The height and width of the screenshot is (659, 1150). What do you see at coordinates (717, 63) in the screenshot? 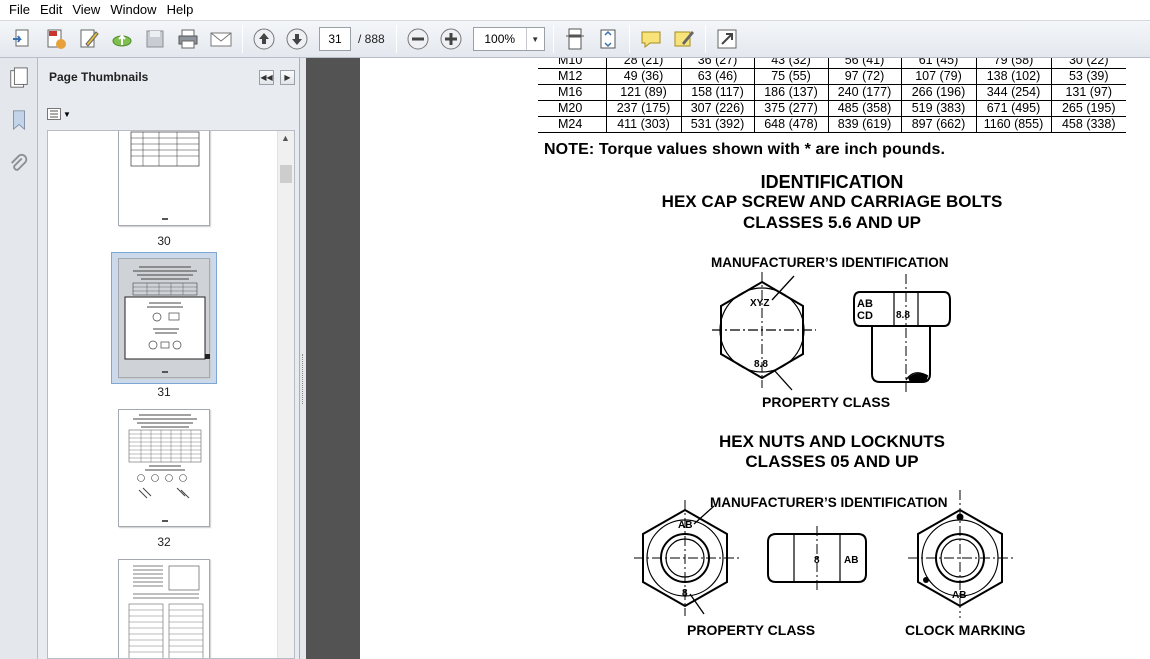
I see `torque-cell: 36 (27)` at bounding box center [717, 63].